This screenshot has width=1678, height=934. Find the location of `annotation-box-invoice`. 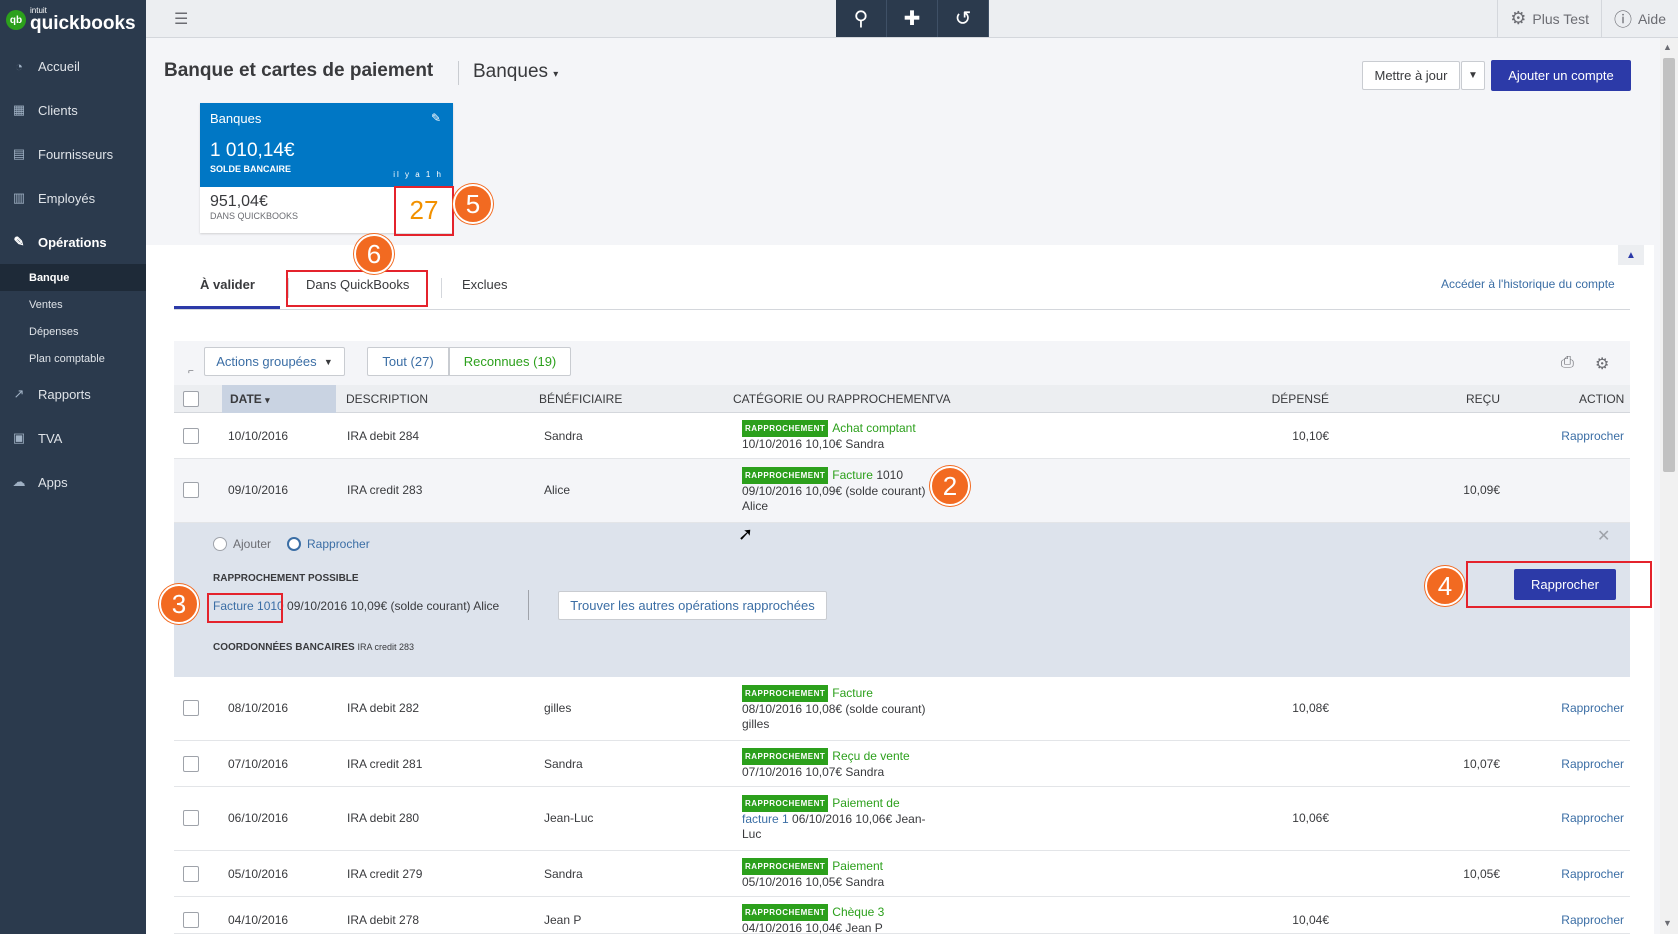

annotation-box-invoice is located at coordinates (245, 608).